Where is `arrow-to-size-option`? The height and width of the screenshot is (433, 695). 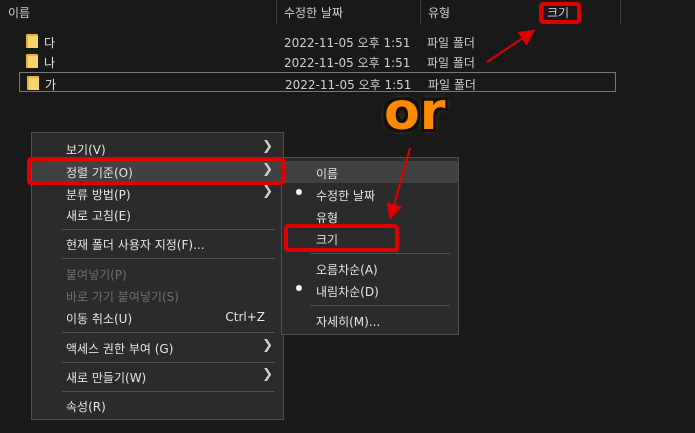
arrow-to-size-option is located at coordinates (398, 183).